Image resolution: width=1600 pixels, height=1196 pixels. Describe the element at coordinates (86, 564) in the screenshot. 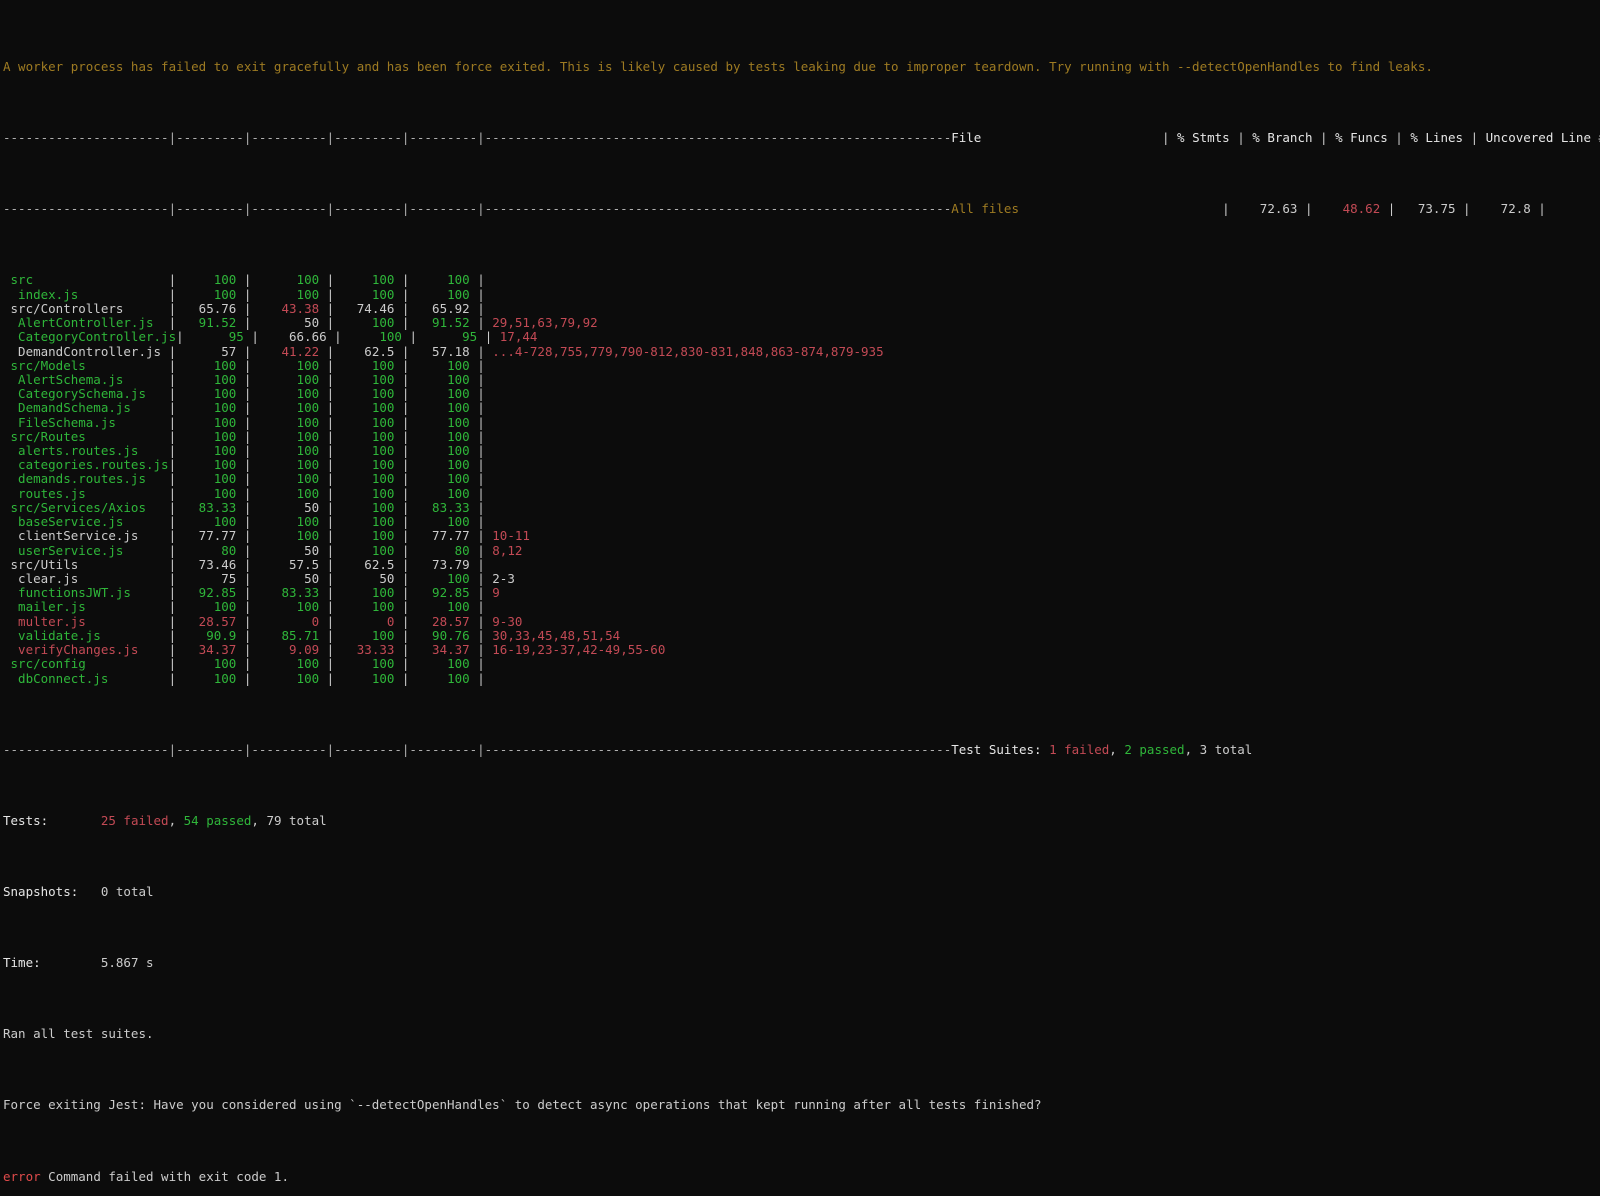

I see `row-file-name: src/Utils` at that location.